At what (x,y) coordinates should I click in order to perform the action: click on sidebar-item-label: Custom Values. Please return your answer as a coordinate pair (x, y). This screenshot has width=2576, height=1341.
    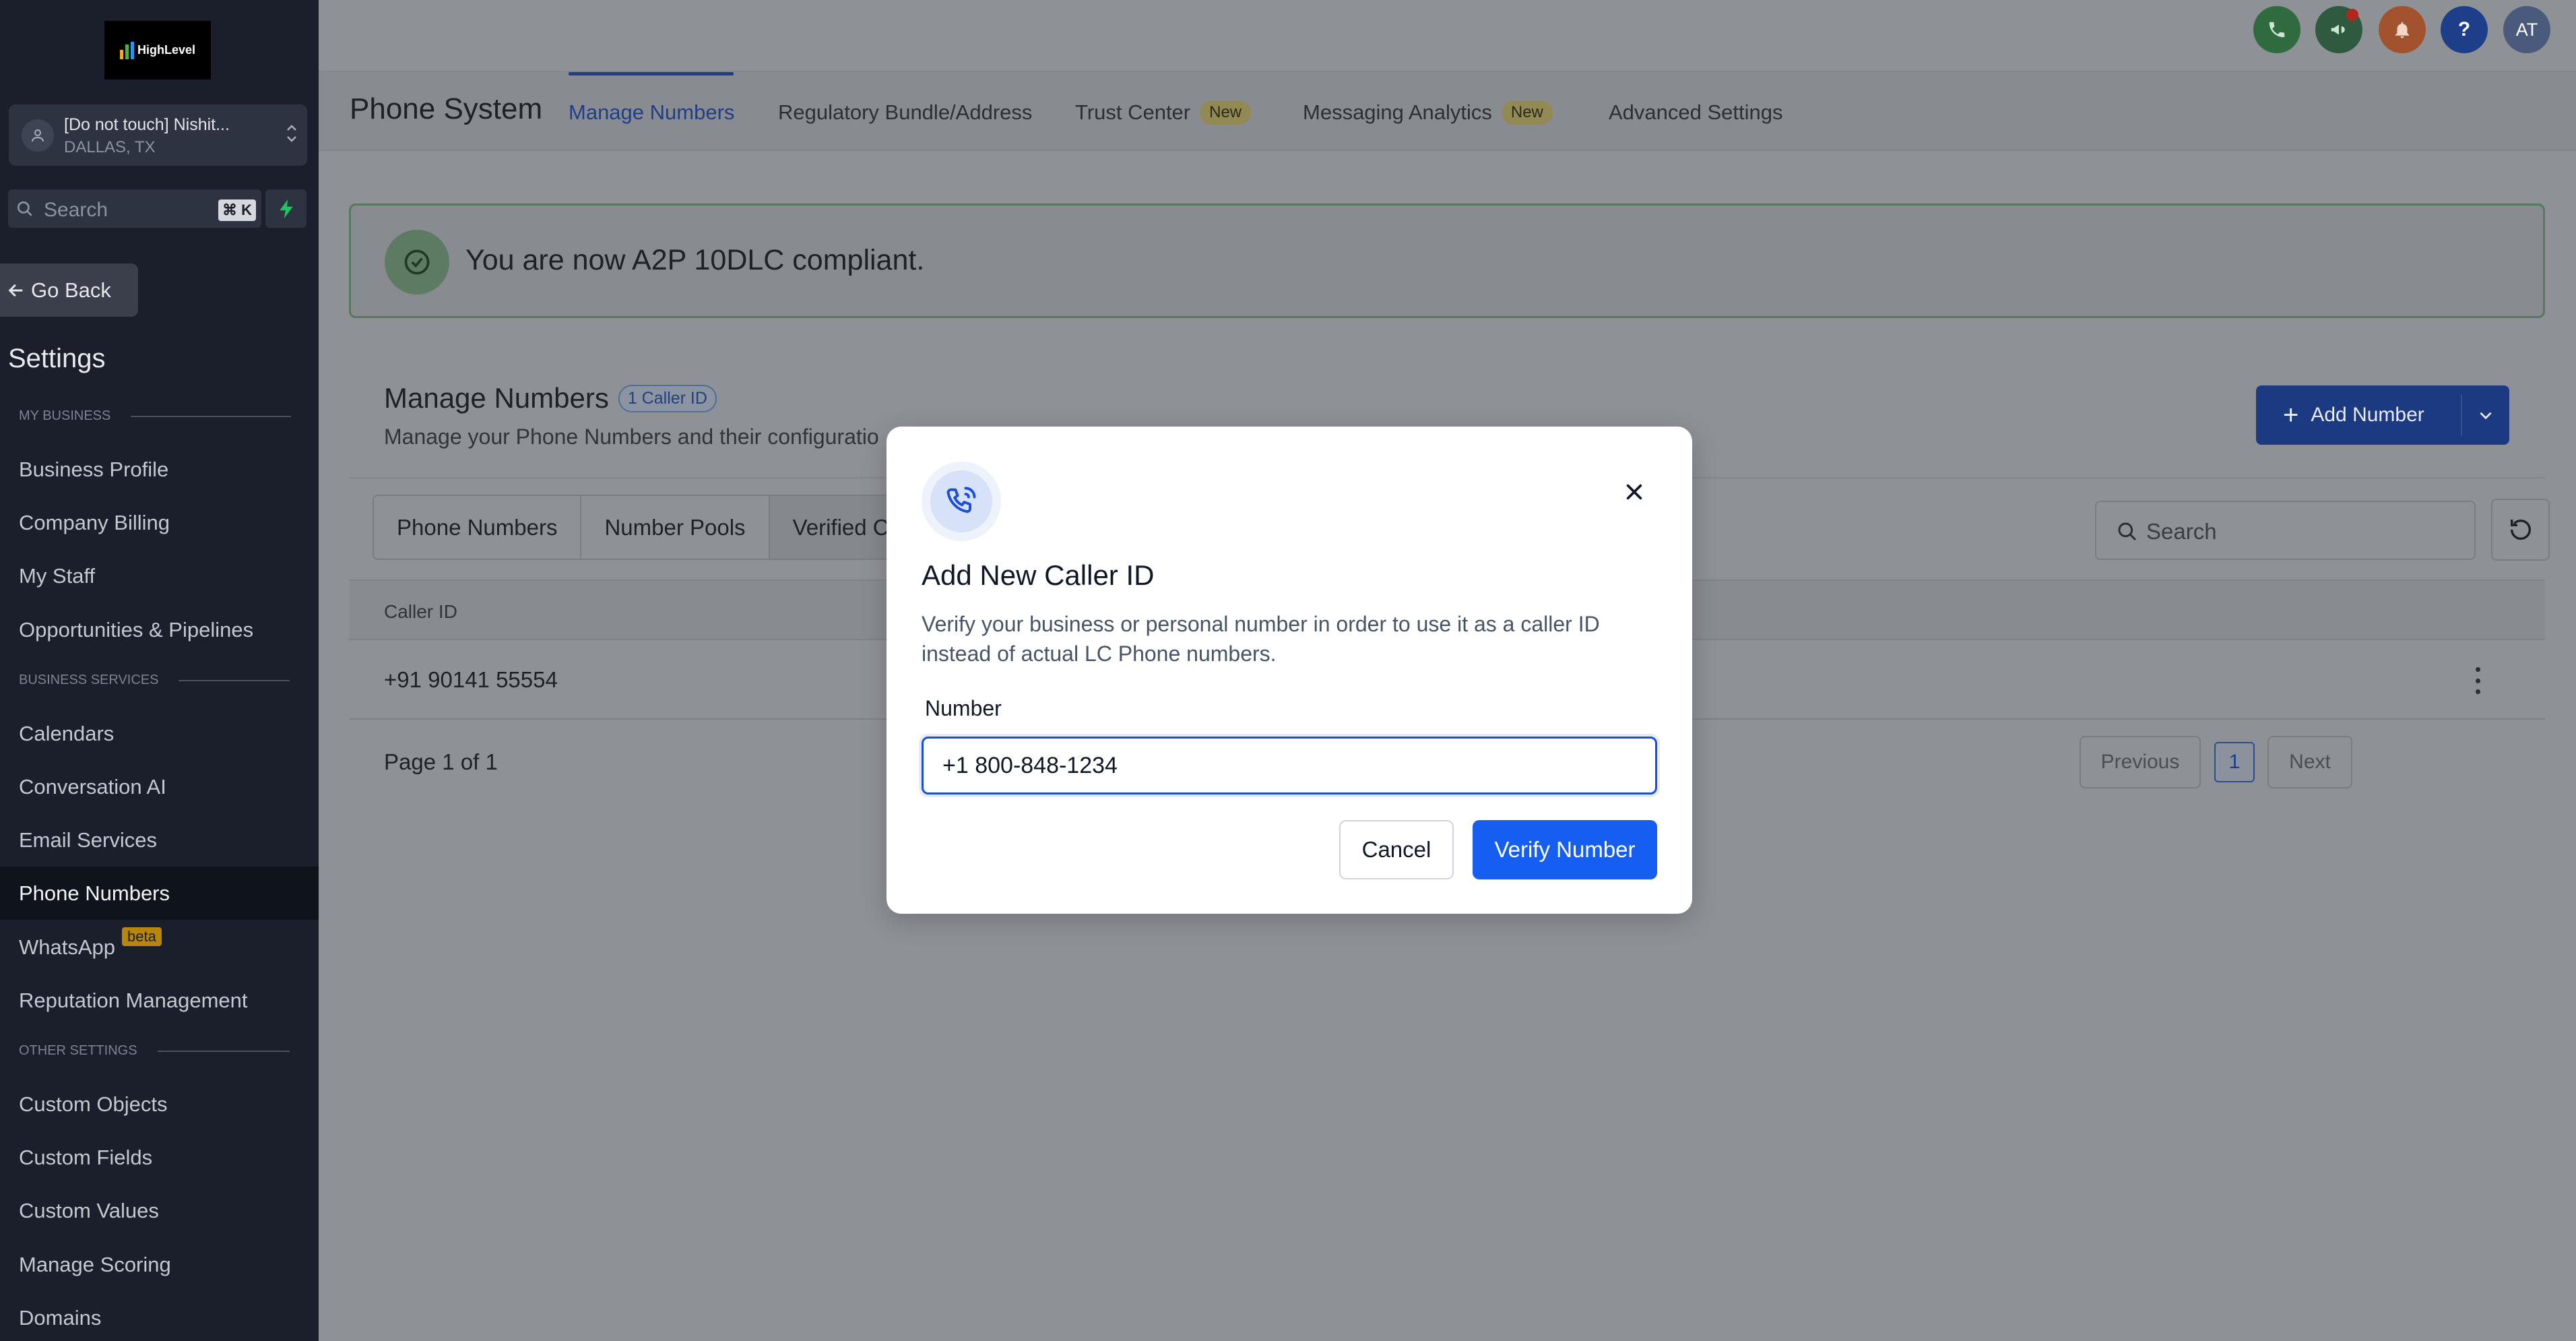
    Looking at the image, I should click on (89, 1210).